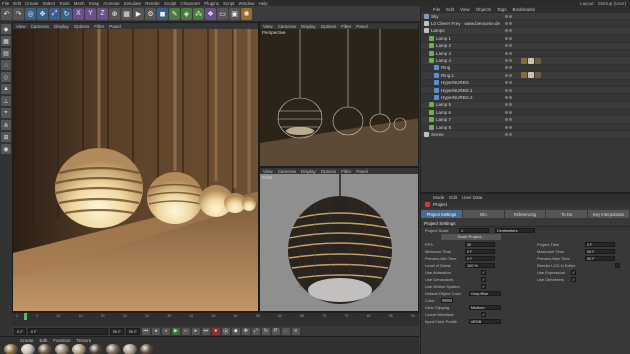 The width and height of the screenshot is (630, 354). I want to click on keyframe-selection-icon: ◆, so click(235, 331).